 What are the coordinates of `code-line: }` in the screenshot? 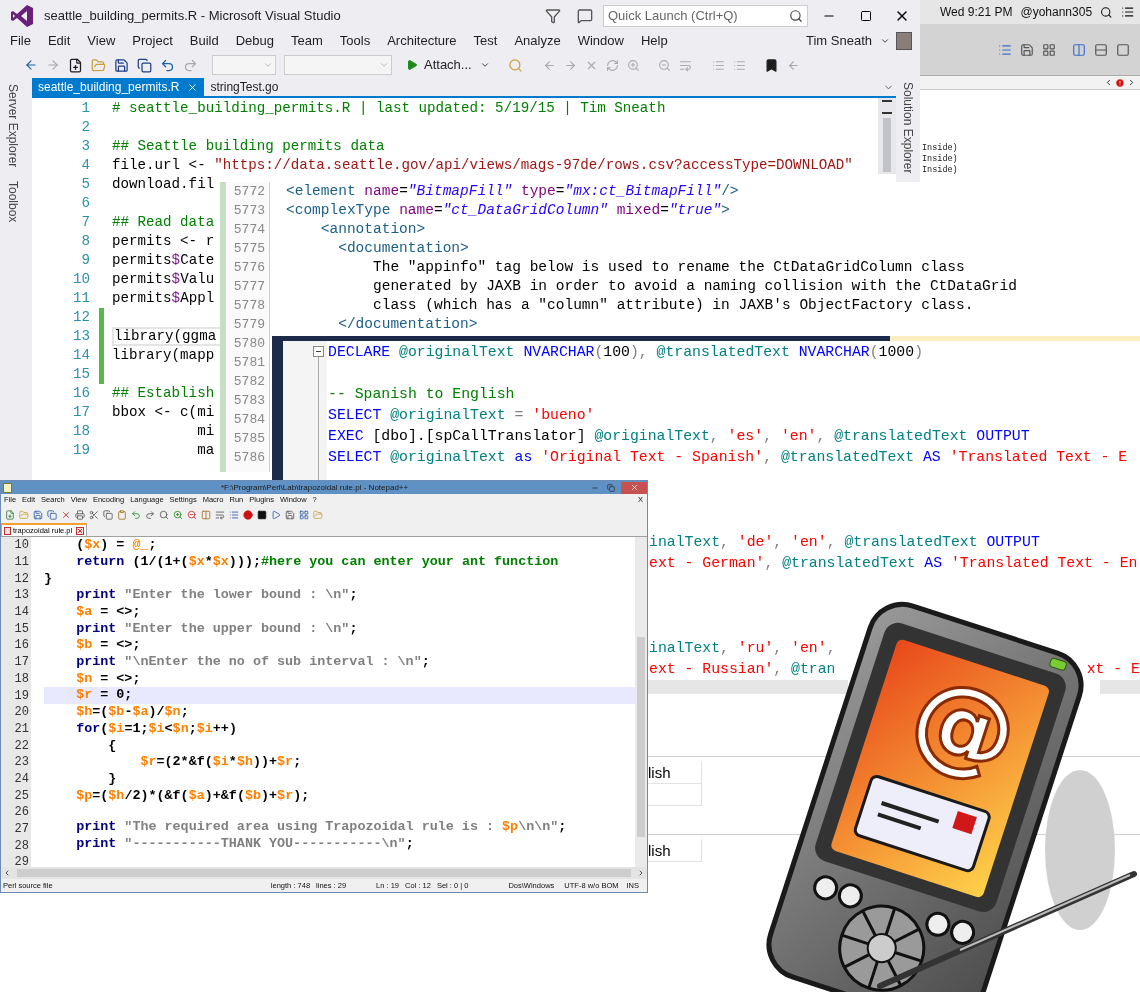 It's located at (112, 778).